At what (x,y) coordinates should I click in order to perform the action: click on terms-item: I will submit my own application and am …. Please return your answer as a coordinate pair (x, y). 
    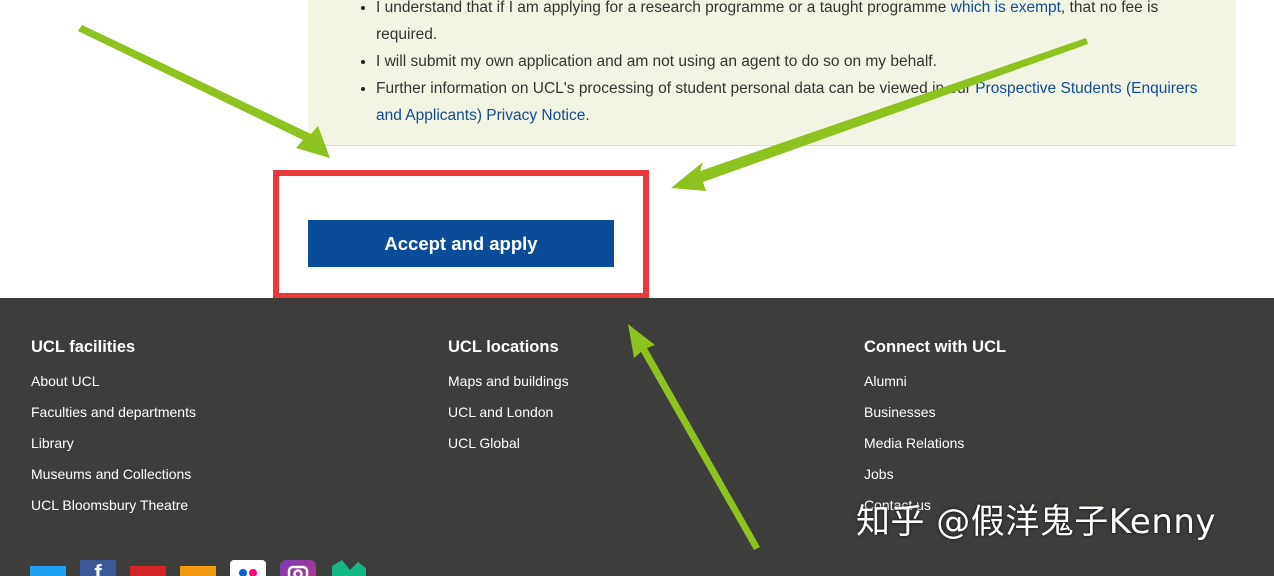
    Looking at the image, I should click on (796, 61).